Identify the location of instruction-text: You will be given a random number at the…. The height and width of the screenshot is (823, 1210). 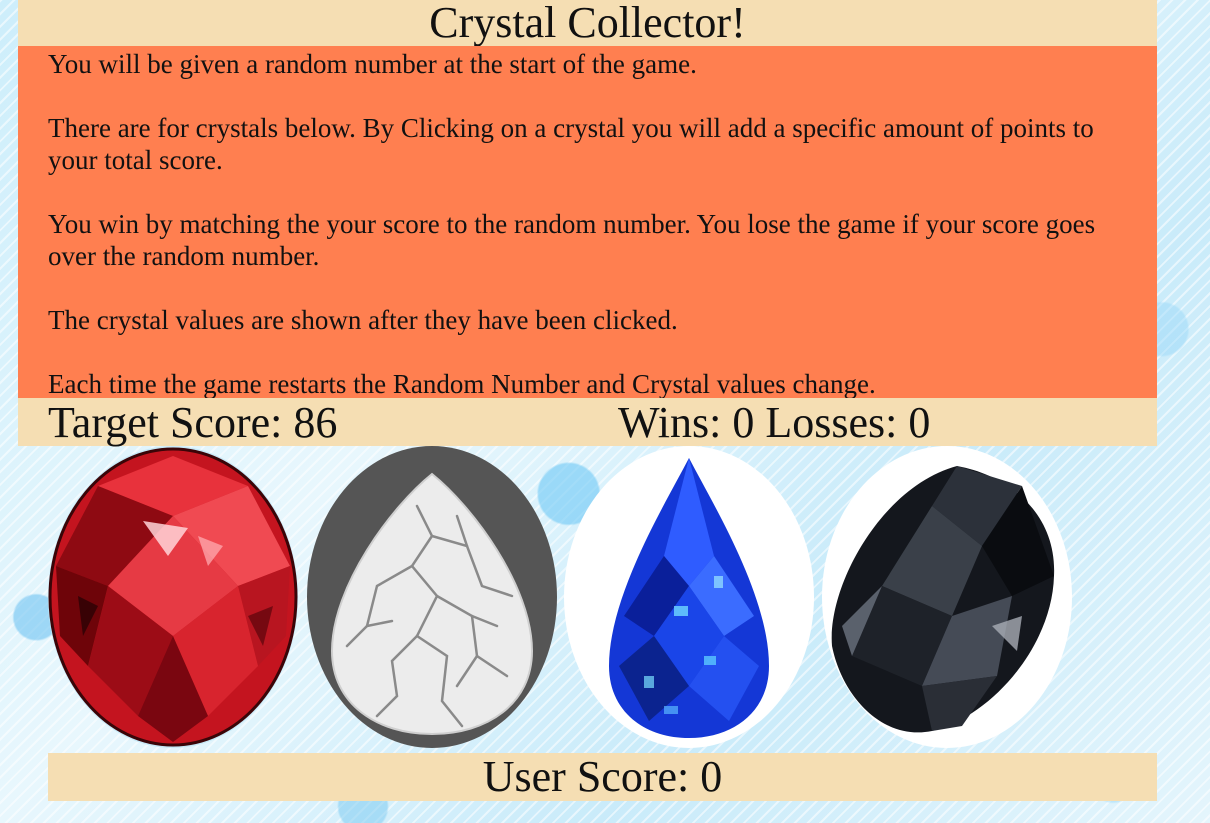
(372, 64).